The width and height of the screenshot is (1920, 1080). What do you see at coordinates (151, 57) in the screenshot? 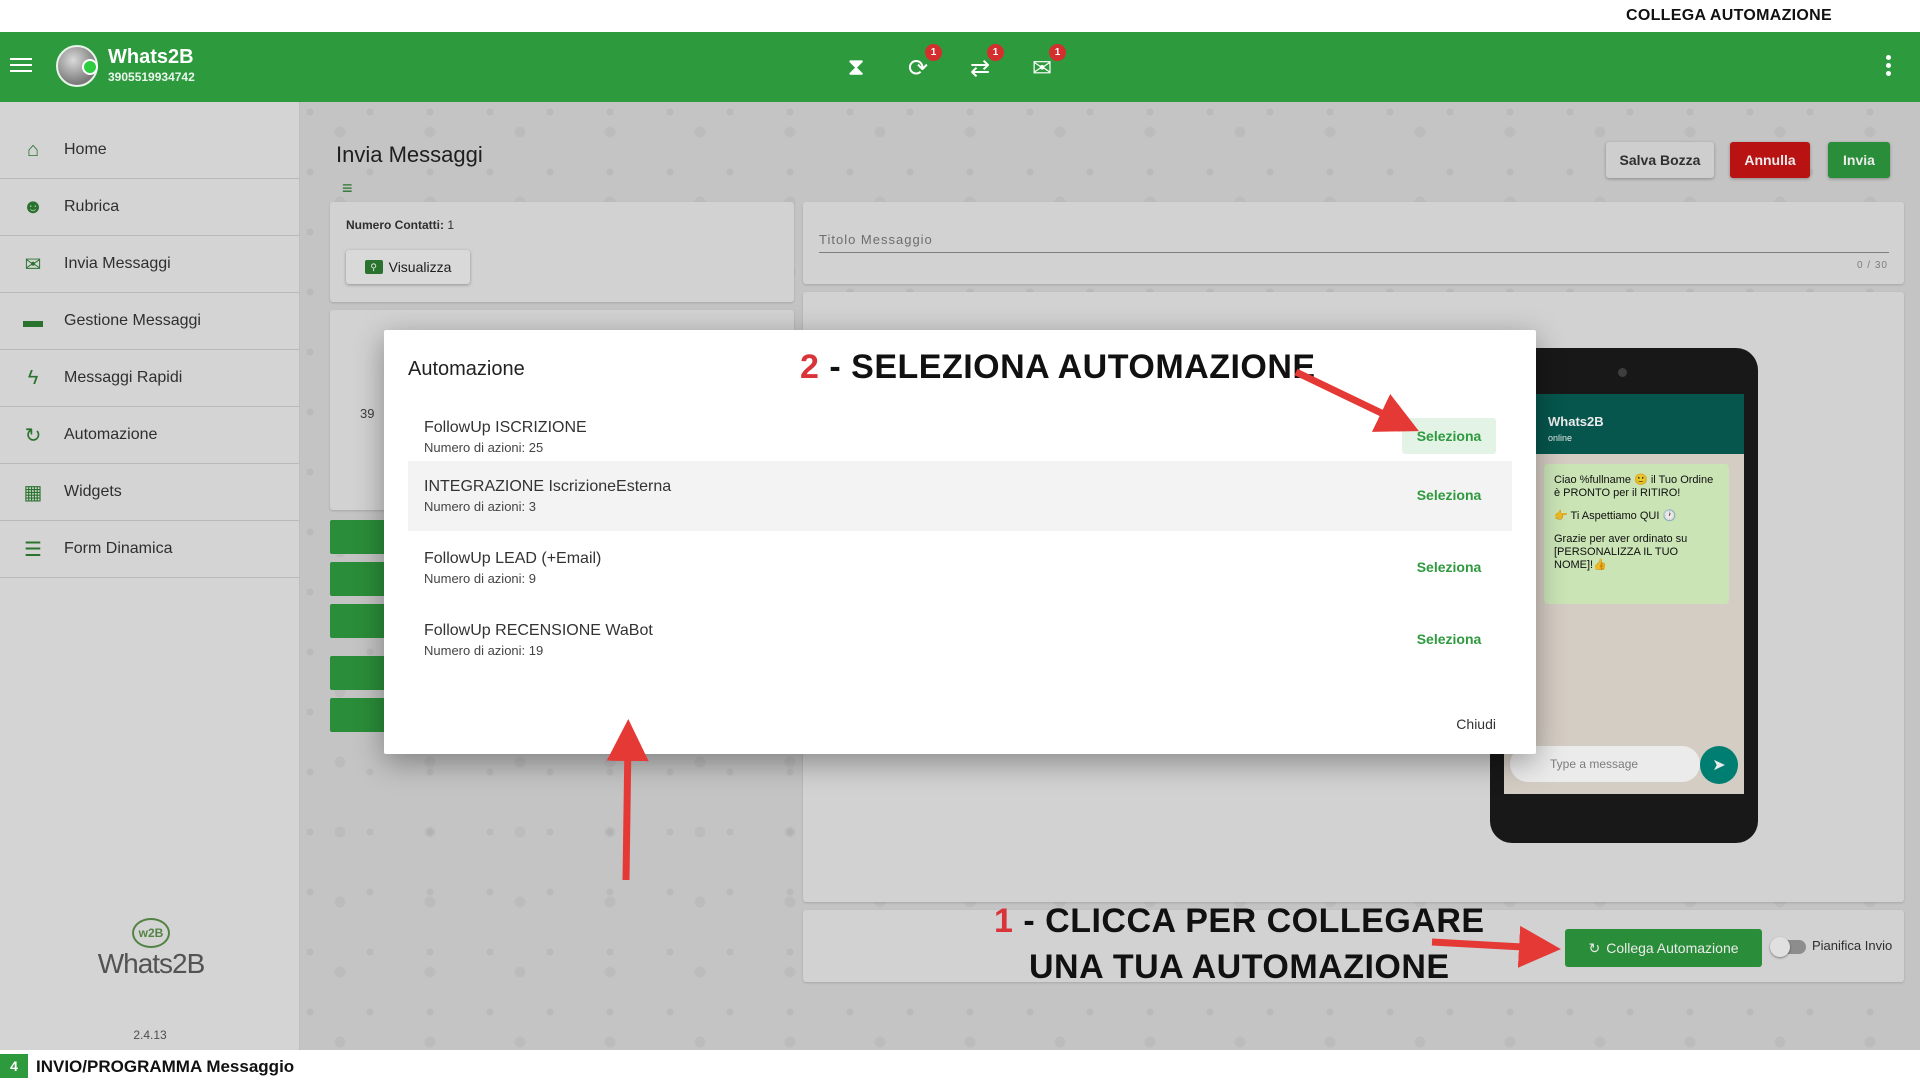
I see `brand-name: Whats2B` at bounding box center [151, 57].